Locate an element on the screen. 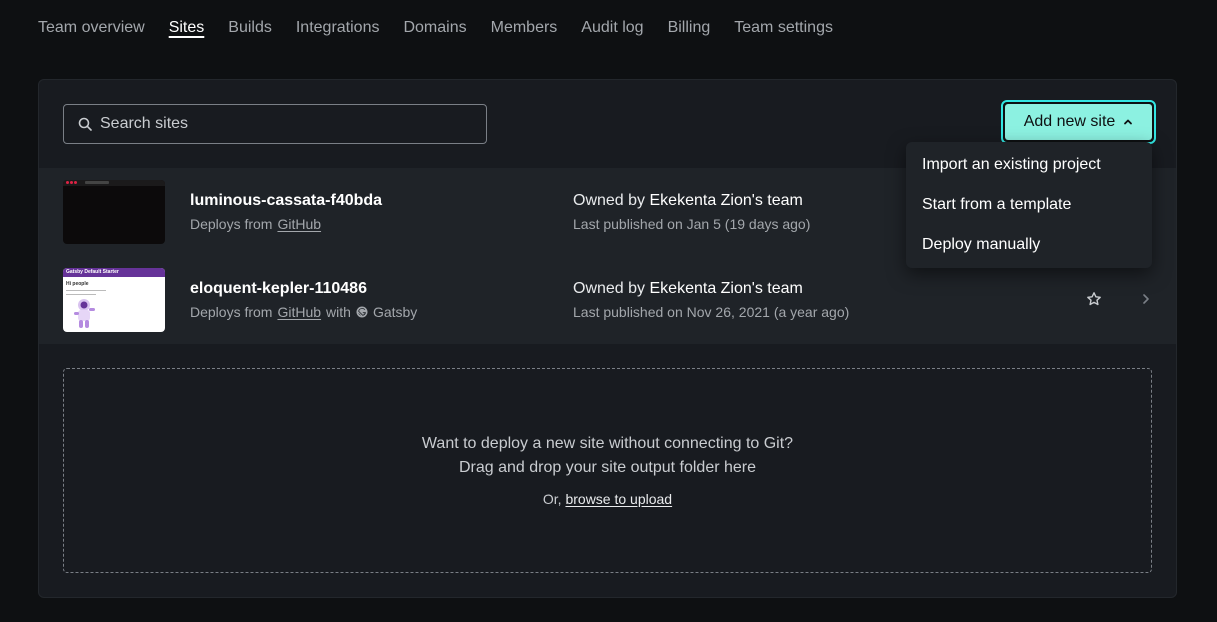 The image size is (1217, 622). thumb-window-dots is located at coordinates (71, 182).